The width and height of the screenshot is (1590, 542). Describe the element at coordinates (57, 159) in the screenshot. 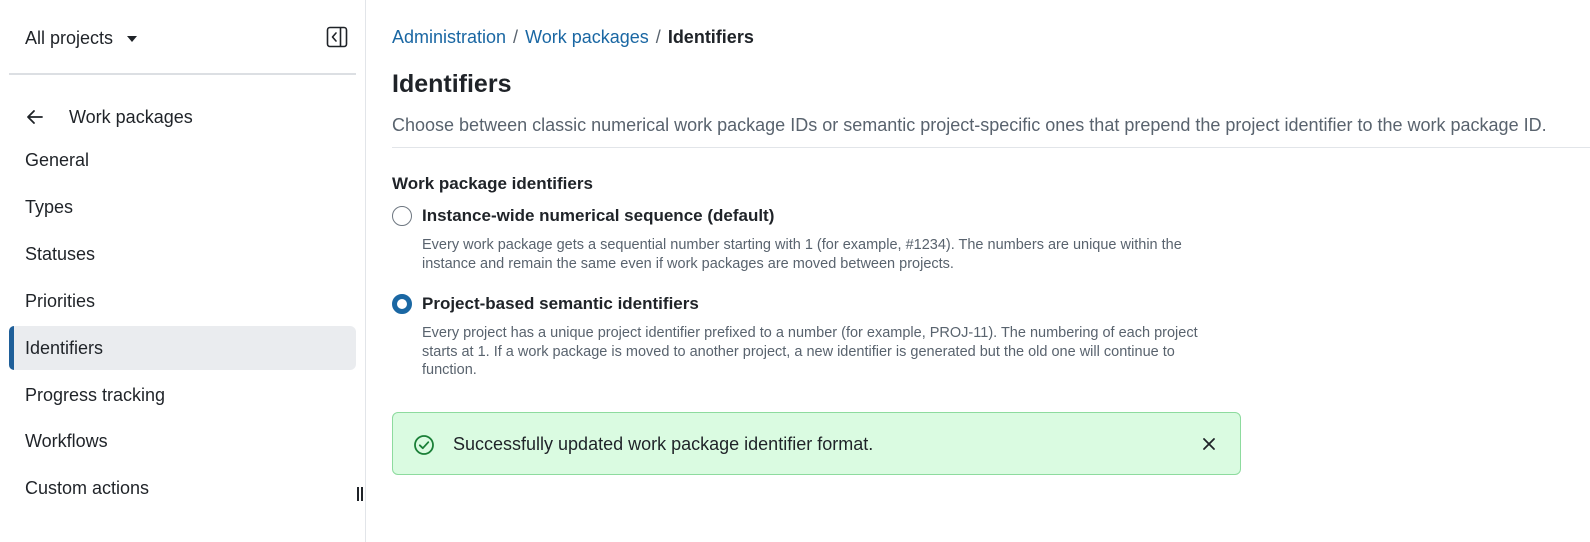

I see `sidebar-item-label: General` at that location.